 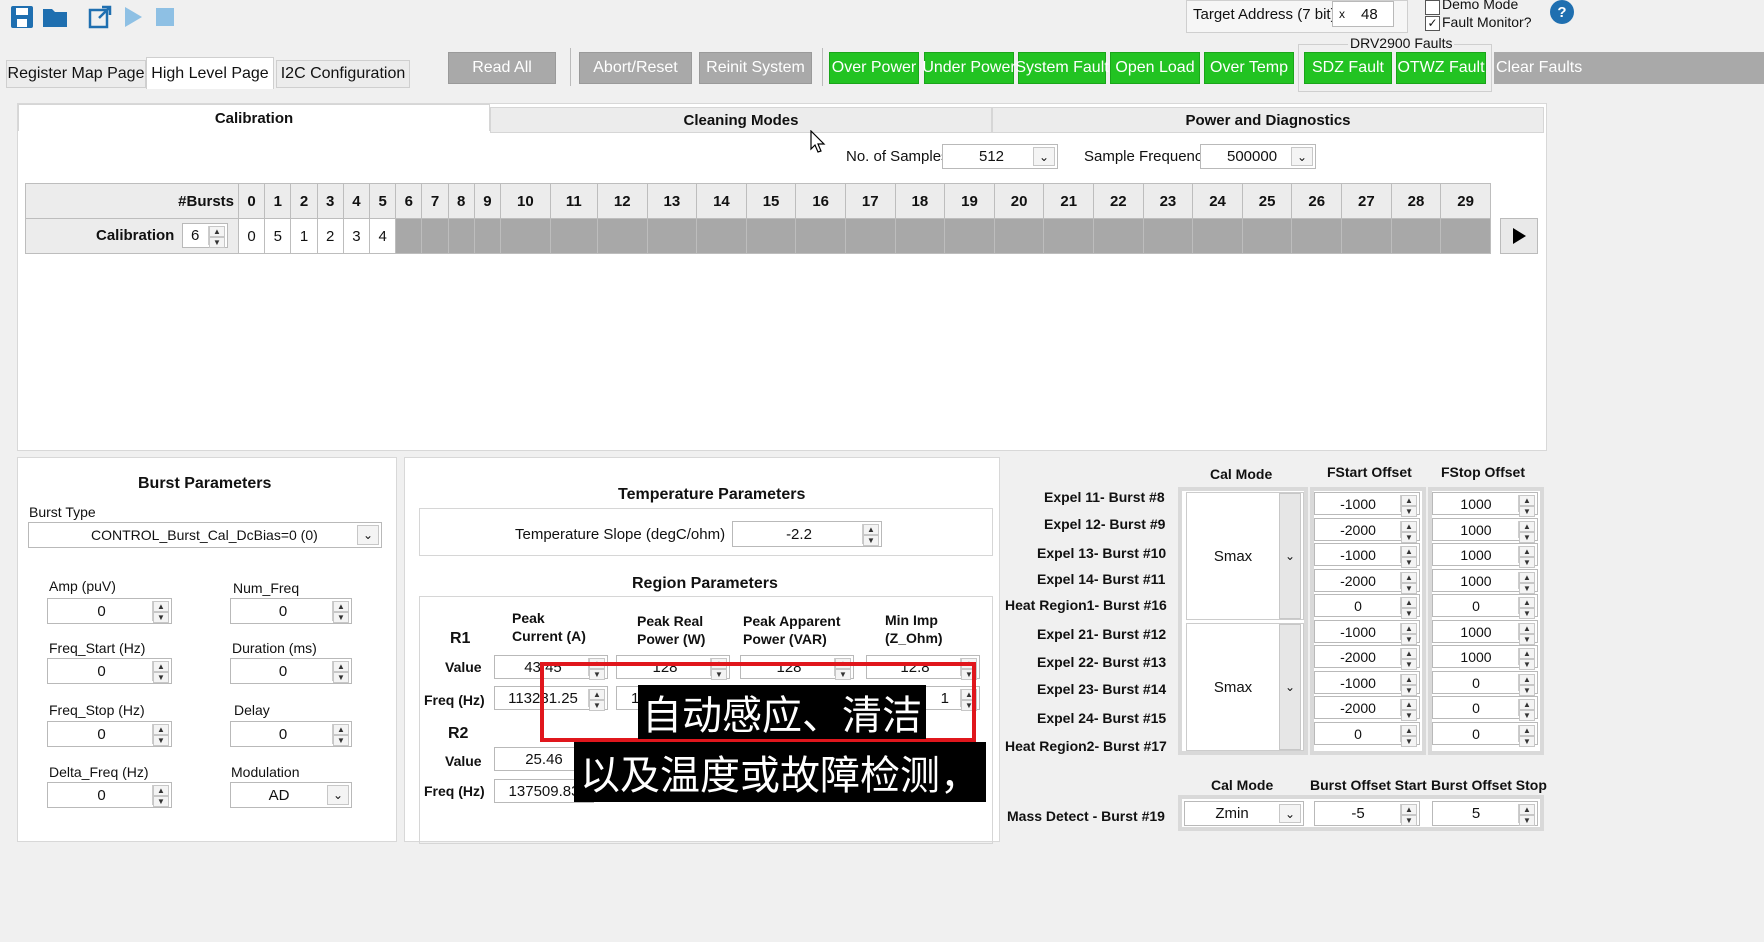 What do you see at coordinates (1629, 68) in the screenshot?
I see `clear-faults-button: Clear Faults` at bounding box center [1629, 68].